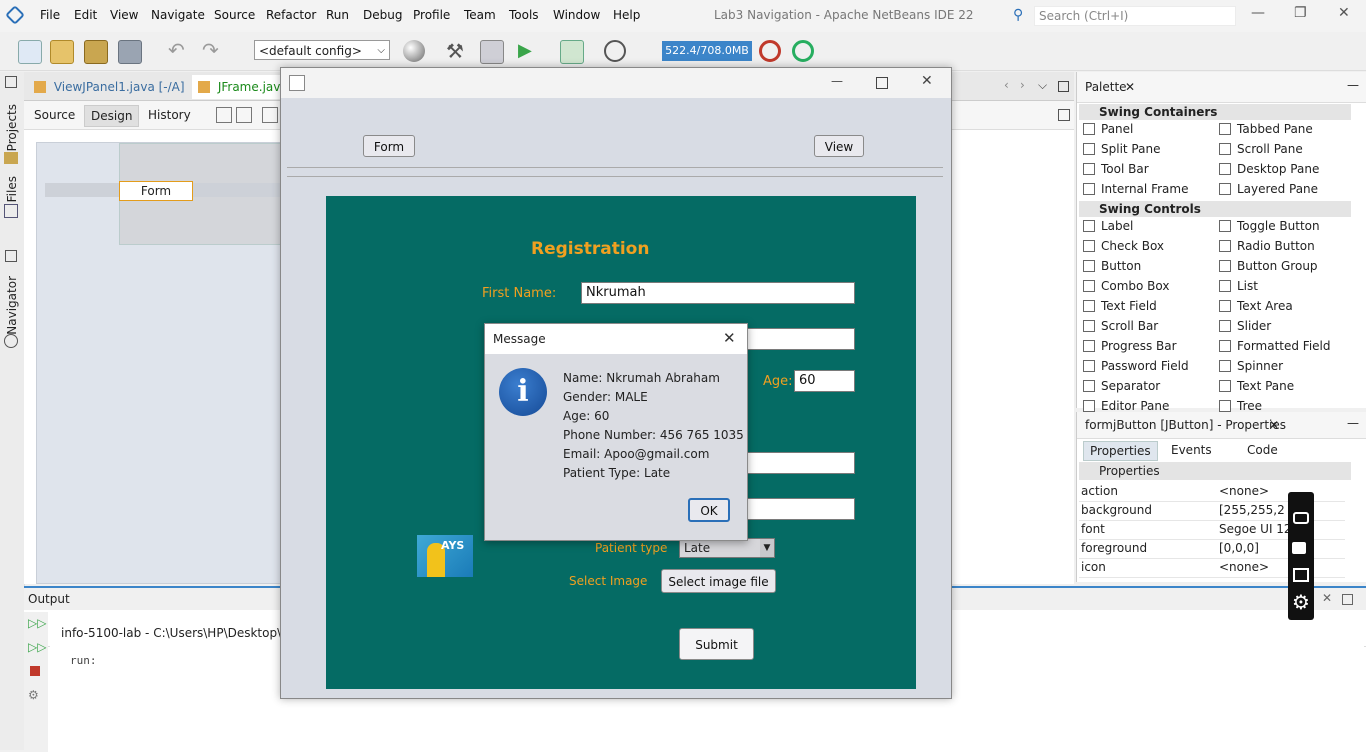  I want to click on maximize-output-icon, so click(1347, 599).